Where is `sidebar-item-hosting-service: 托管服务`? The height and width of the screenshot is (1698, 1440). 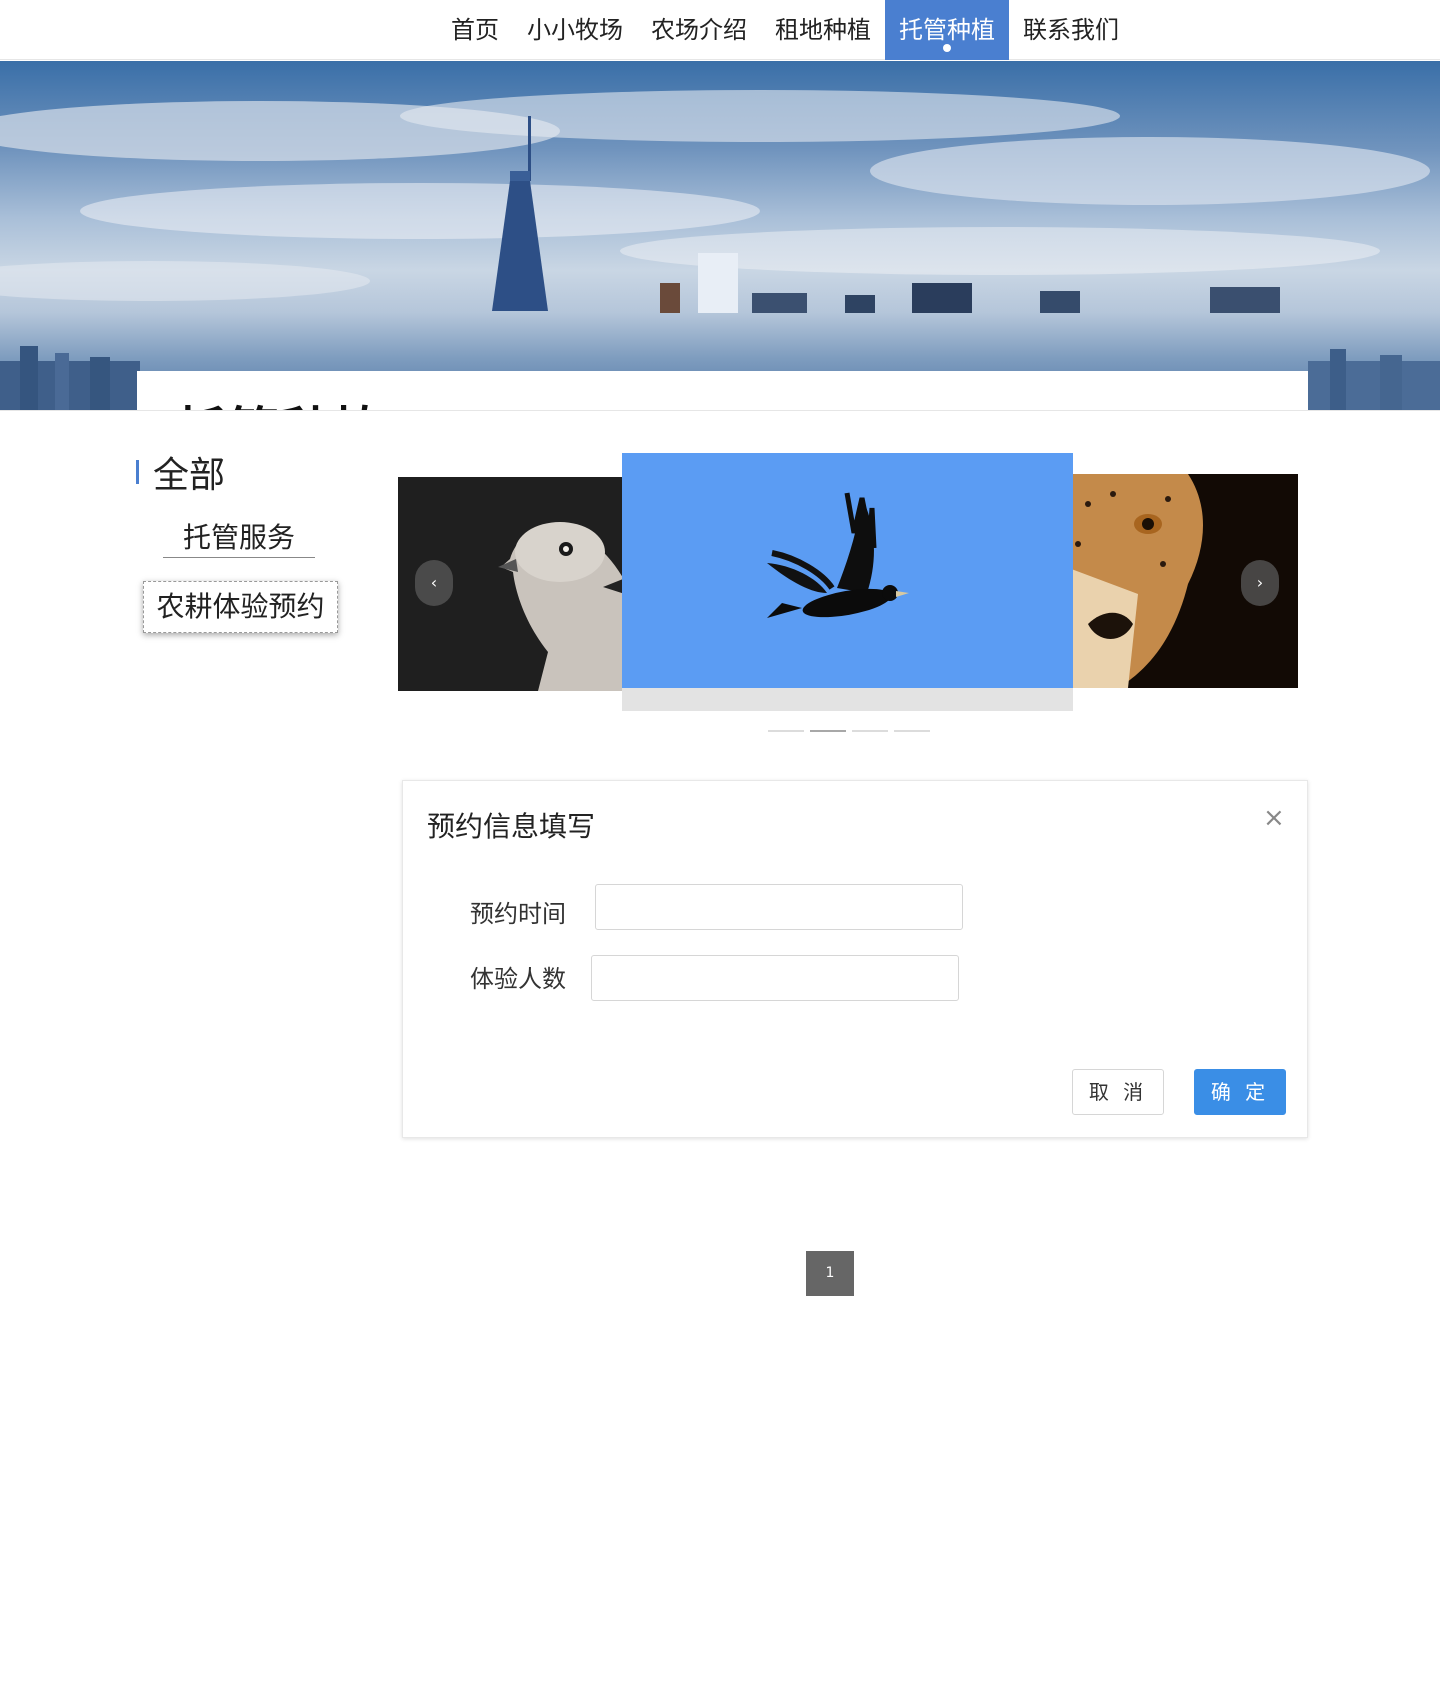
sidebar-item-hosting-service: 托管服务 is located at coordinates (239, 538).